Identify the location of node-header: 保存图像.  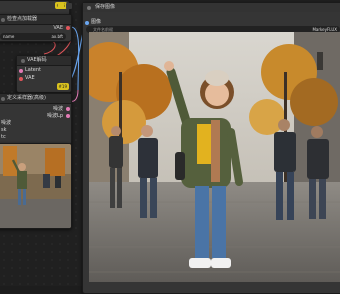
(211, 7).